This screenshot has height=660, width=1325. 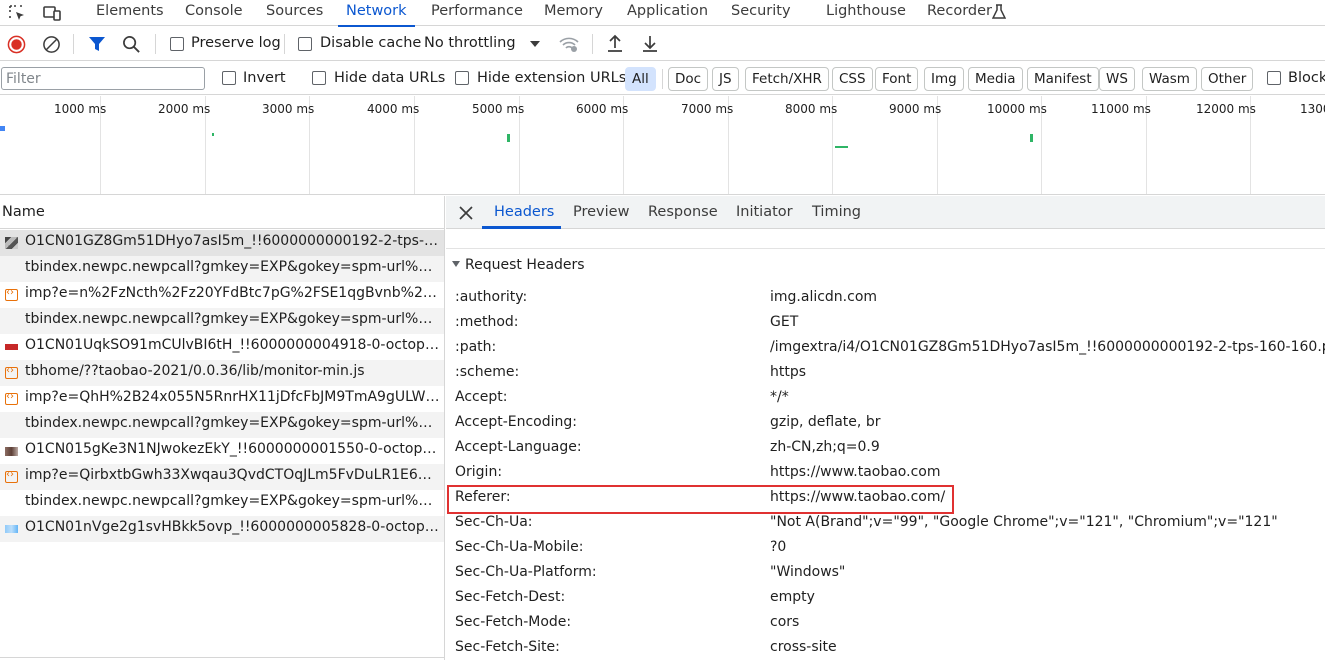 What do you see at coordinates (944, 79) in the screenshot?
I see `type-filter-img: Img` at bounding box center [944, 79].